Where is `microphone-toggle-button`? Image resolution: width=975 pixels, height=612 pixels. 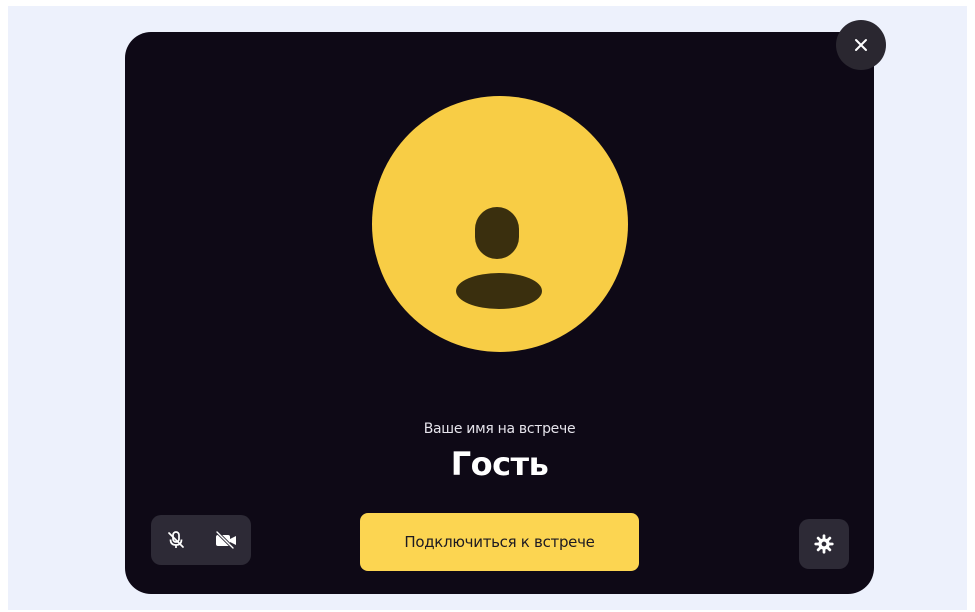 microphone-toggle-button is located at coordinates (176, 540).